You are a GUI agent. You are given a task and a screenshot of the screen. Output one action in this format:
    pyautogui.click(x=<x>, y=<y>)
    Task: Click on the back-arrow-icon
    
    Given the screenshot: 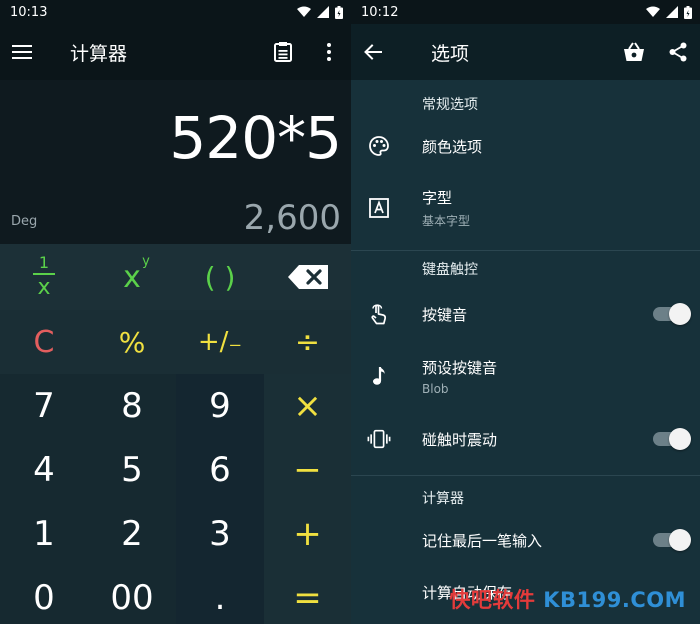 What is the action you would take?
    pyautogui.click(x=373, y=52)
    